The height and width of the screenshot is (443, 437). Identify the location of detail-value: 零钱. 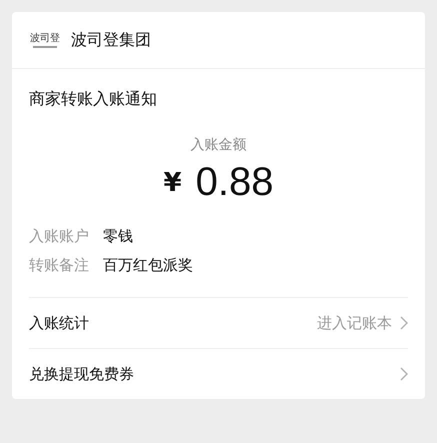
(118, 236).